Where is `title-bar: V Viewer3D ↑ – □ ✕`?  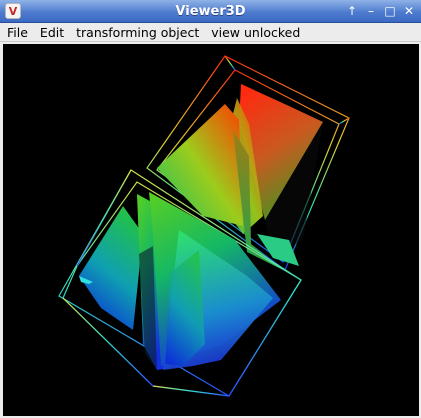
title-bar: V Viewer3D ↑ – □ ✕ is located at coordinates (210, 11).